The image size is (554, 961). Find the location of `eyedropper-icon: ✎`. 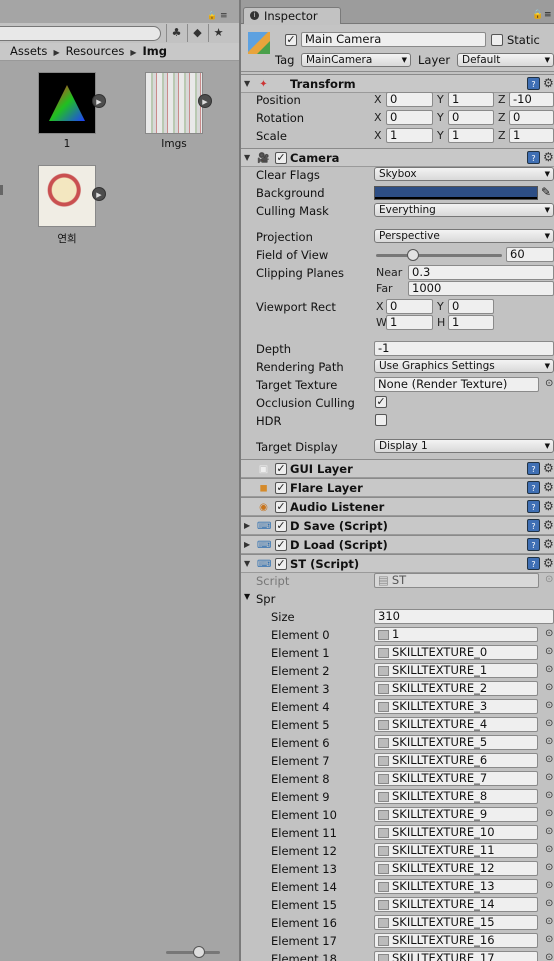

eyedropper-icon: ✎ is located at coordinates (546, 192).